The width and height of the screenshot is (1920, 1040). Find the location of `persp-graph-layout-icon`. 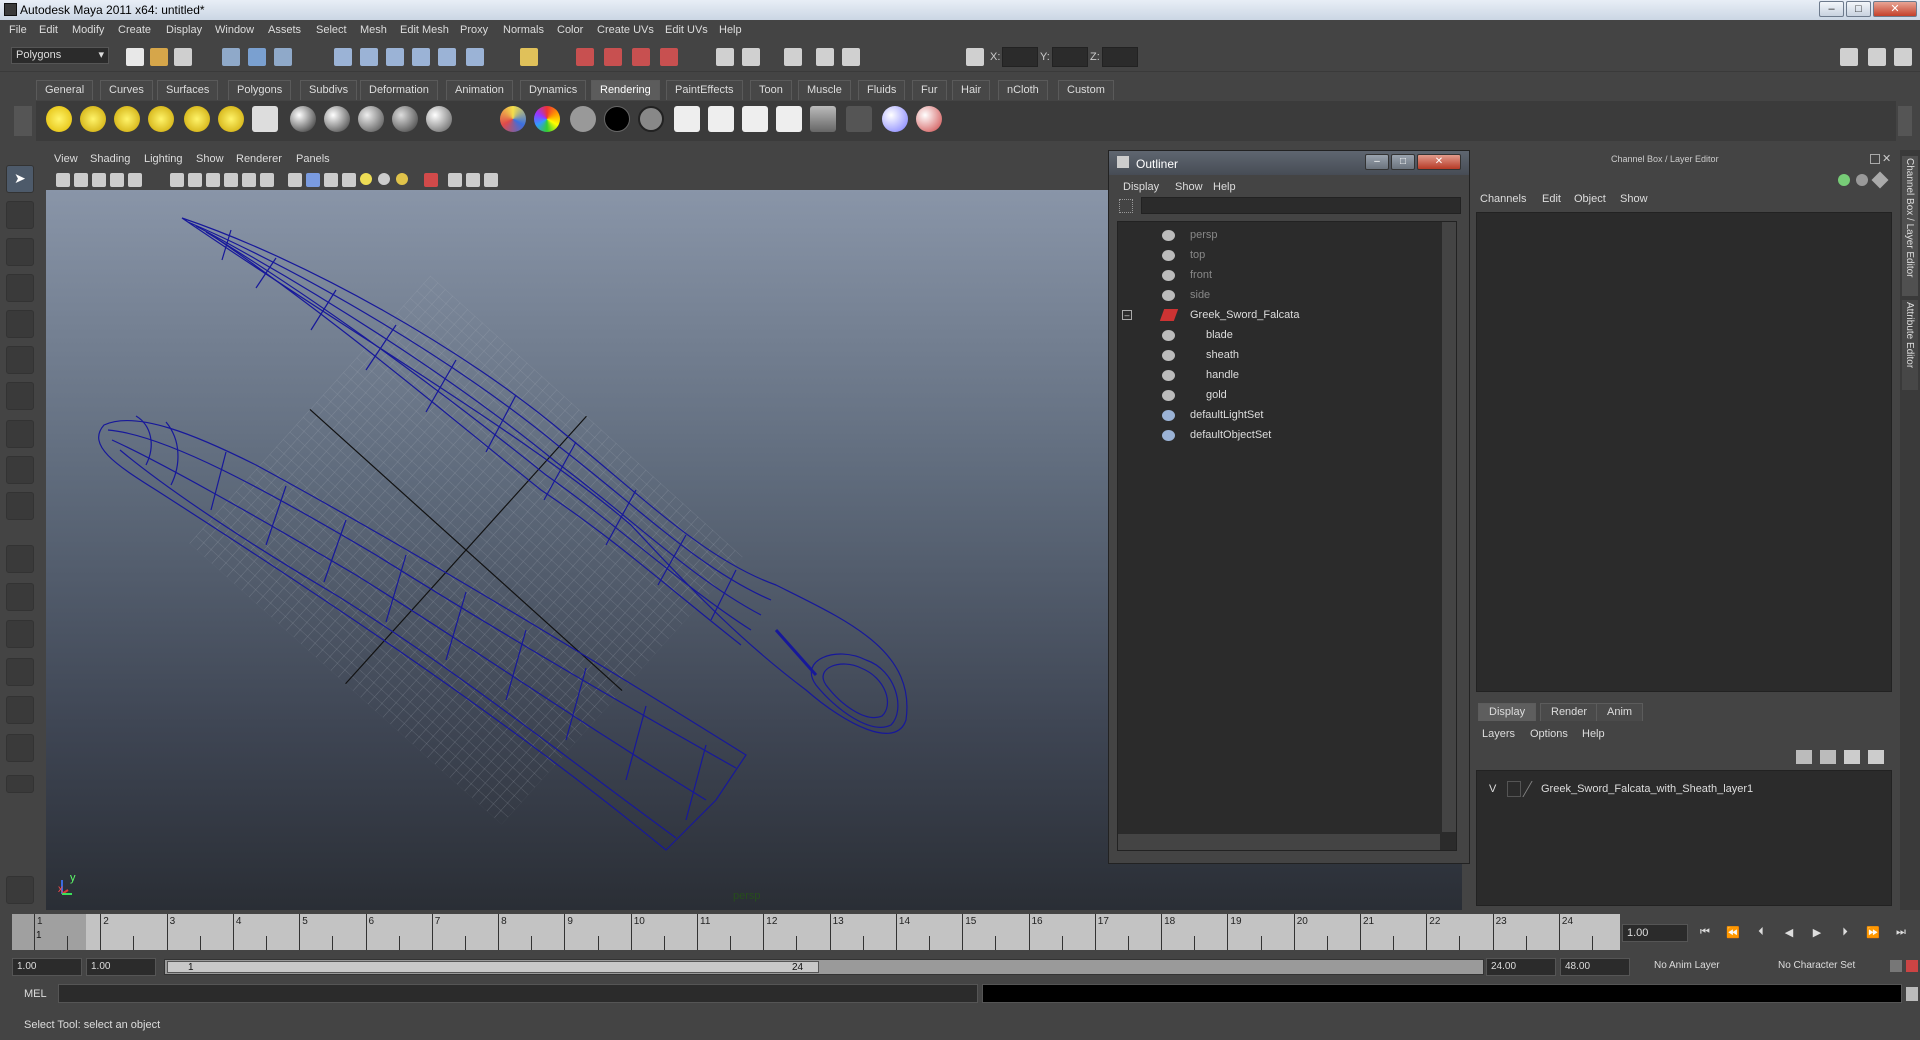

persp-graph-layout-icon is located at coordinates (20, 672).